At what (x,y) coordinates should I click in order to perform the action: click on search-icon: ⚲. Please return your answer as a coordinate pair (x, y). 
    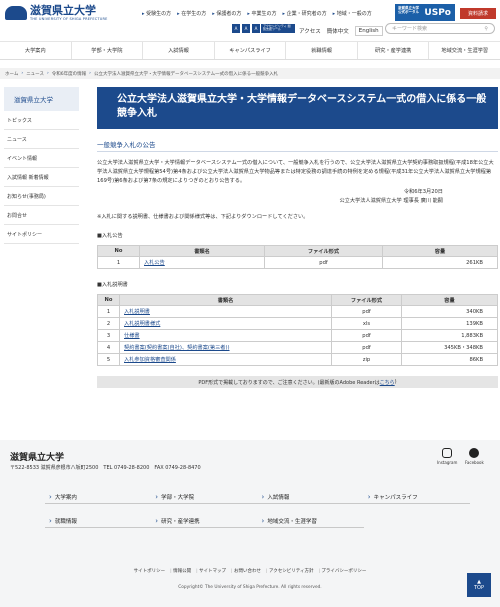
    Looking at the image, I should click on (486, 29).